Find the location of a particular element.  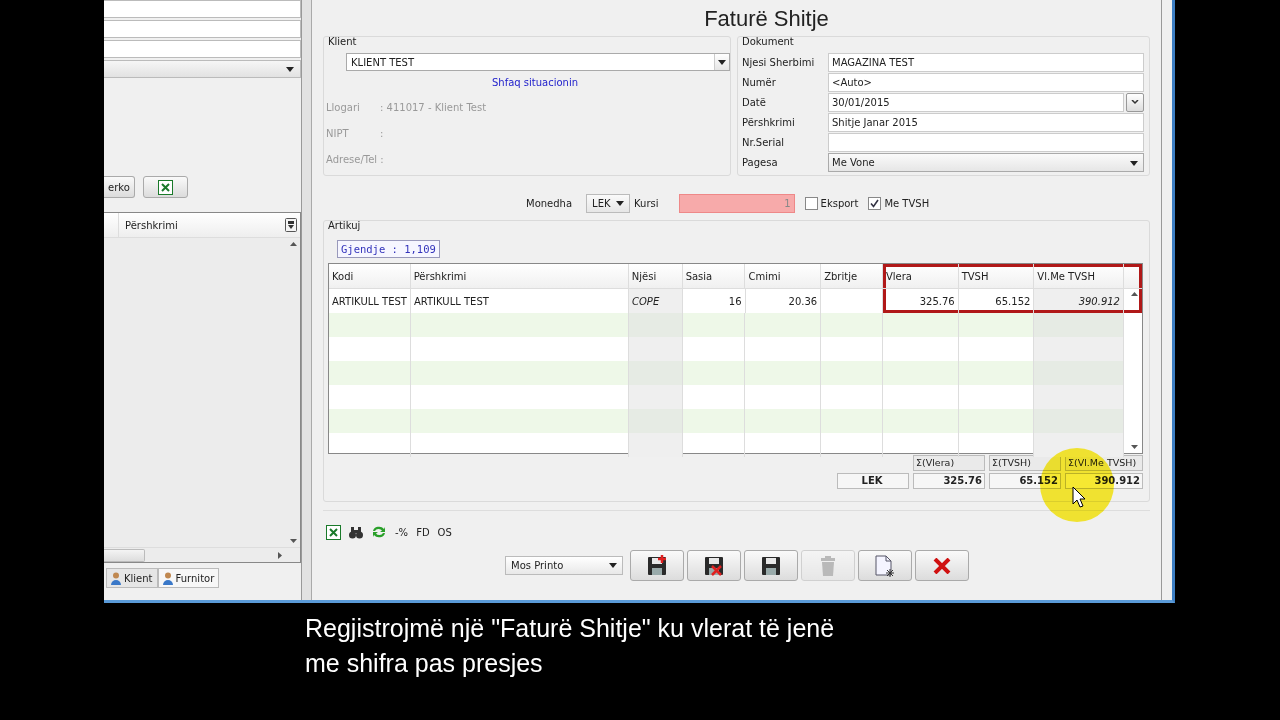

close-icon is located at coordinates (942, 565).